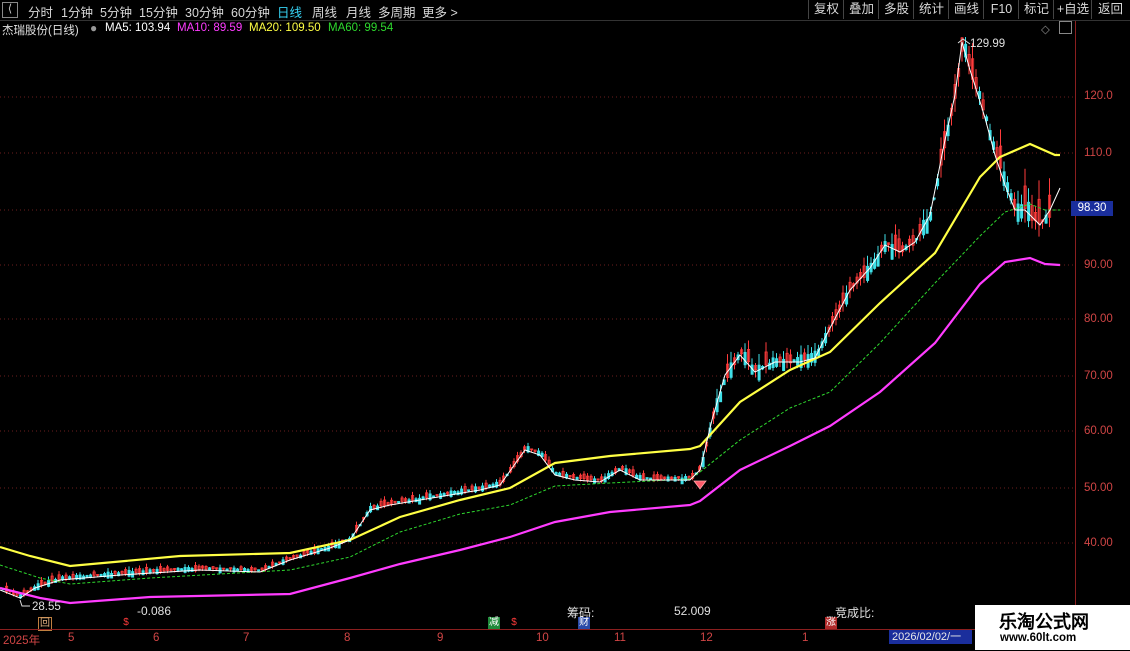 Image resolution: width=1130 pixels, height=651 pixels. Describe the element at coordinates (204, 11) in the screenshot. I see `tab-period-30min: 30分钟` at that location.